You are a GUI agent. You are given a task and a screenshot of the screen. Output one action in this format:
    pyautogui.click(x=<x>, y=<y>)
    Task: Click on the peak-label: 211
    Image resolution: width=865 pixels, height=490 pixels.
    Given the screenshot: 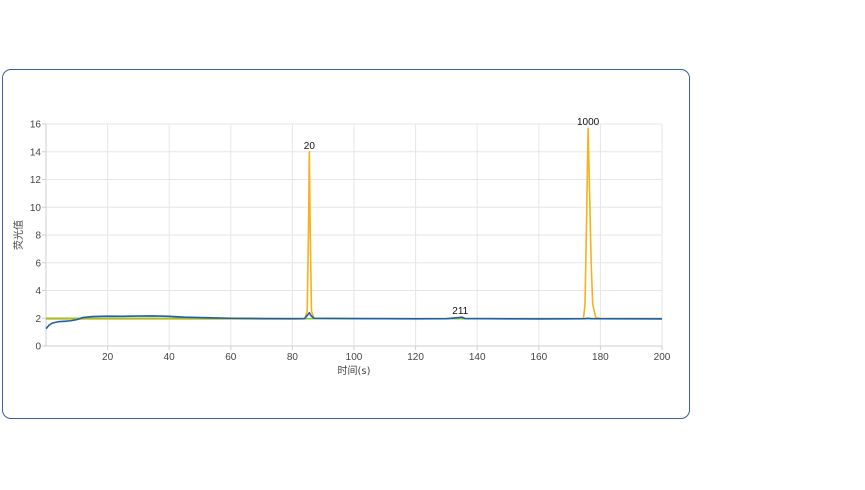 What is the action you would take?
    pyautogui.click(x=460, y=311)
    